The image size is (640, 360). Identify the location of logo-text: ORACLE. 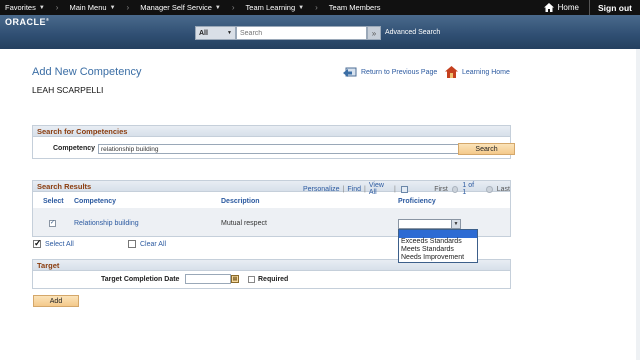
(25, 22).